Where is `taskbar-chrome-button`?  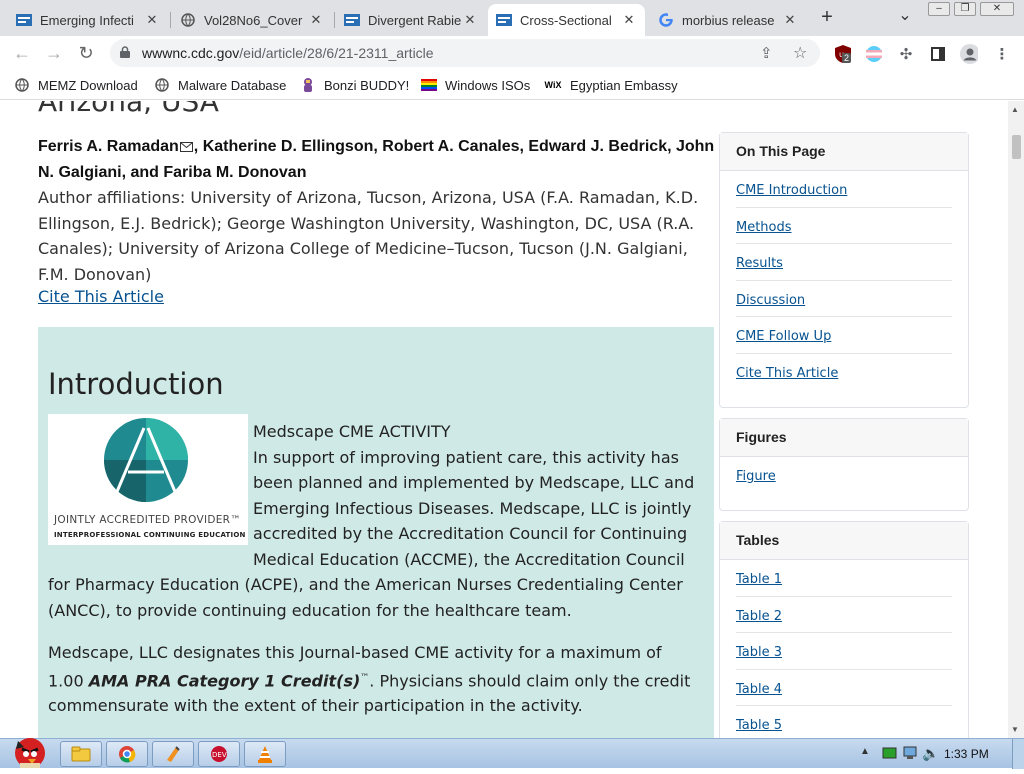 taskbar-chrome-button is located at coordinates (127, 754).